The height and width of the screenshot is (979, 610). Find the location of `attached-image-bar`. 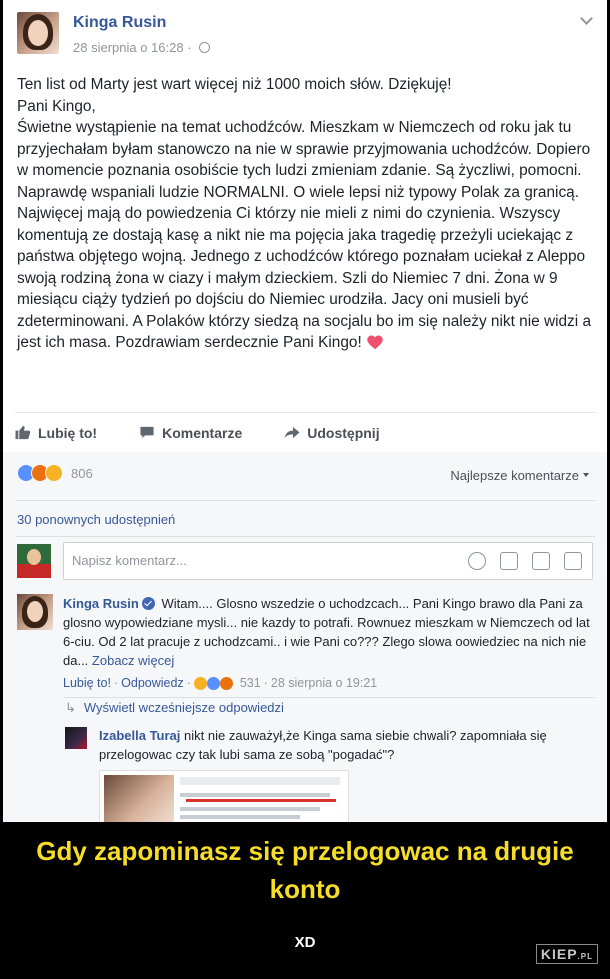

attached-image-bar is located at coordinates (260, 781).